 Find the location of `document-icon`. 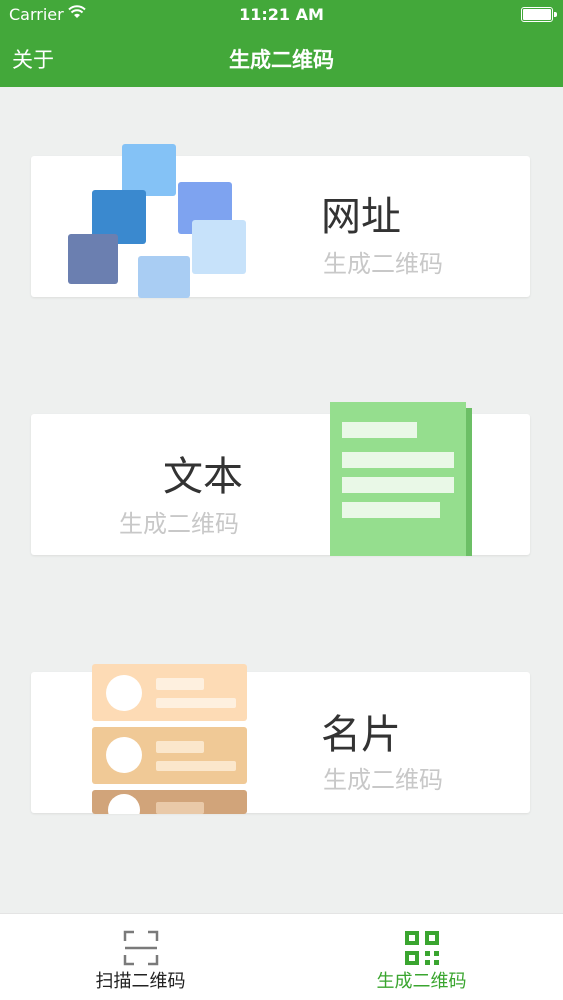

document-icon is located at coordinates (401, 479).